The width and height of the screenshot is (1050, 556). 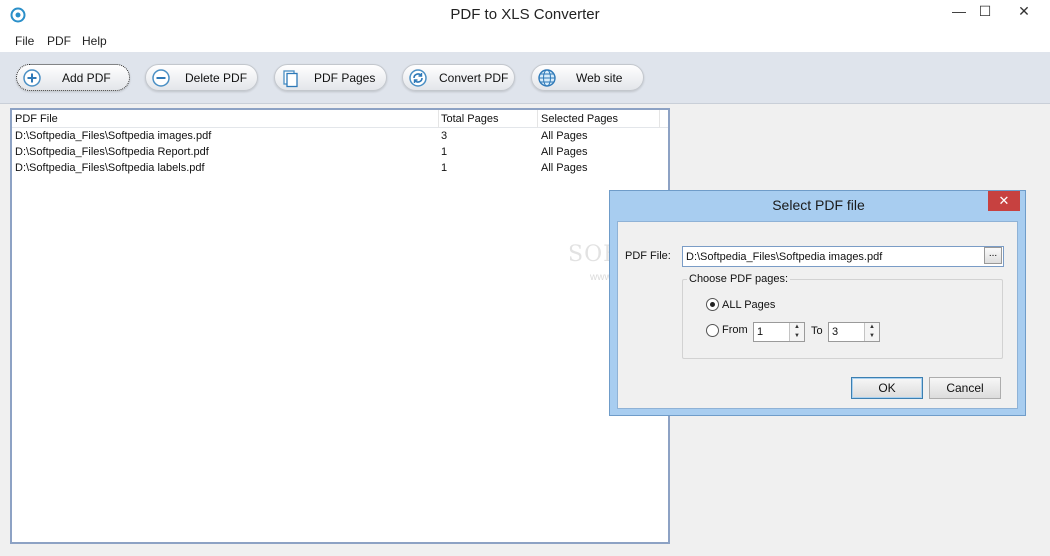 What do you see at coordinates (579, 119) in the screenshot?
I see `column-selected-pages: Selected Pages` at bounding box center [579, 119].